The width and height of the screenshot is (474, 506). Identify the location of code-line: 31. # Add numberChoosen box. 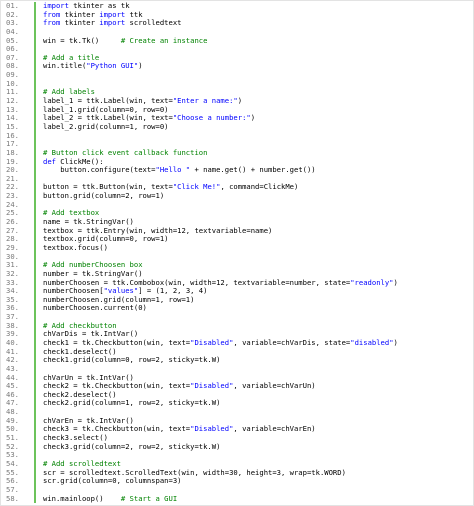
(237, 265).